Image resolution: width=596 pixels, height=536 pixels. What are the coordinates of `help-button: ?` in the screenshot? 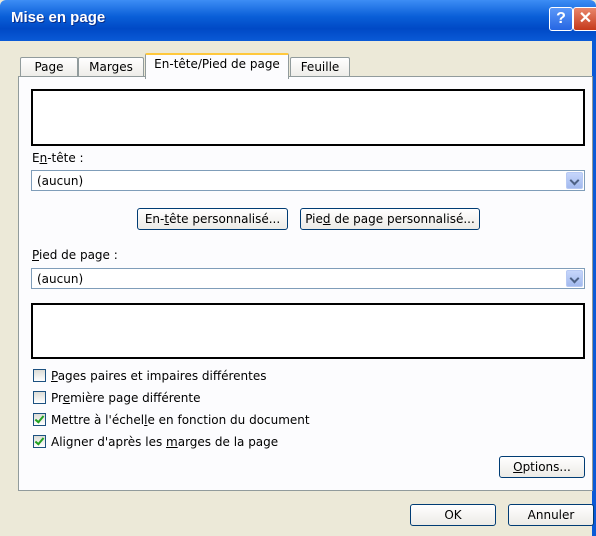 It's located at (561, 19).